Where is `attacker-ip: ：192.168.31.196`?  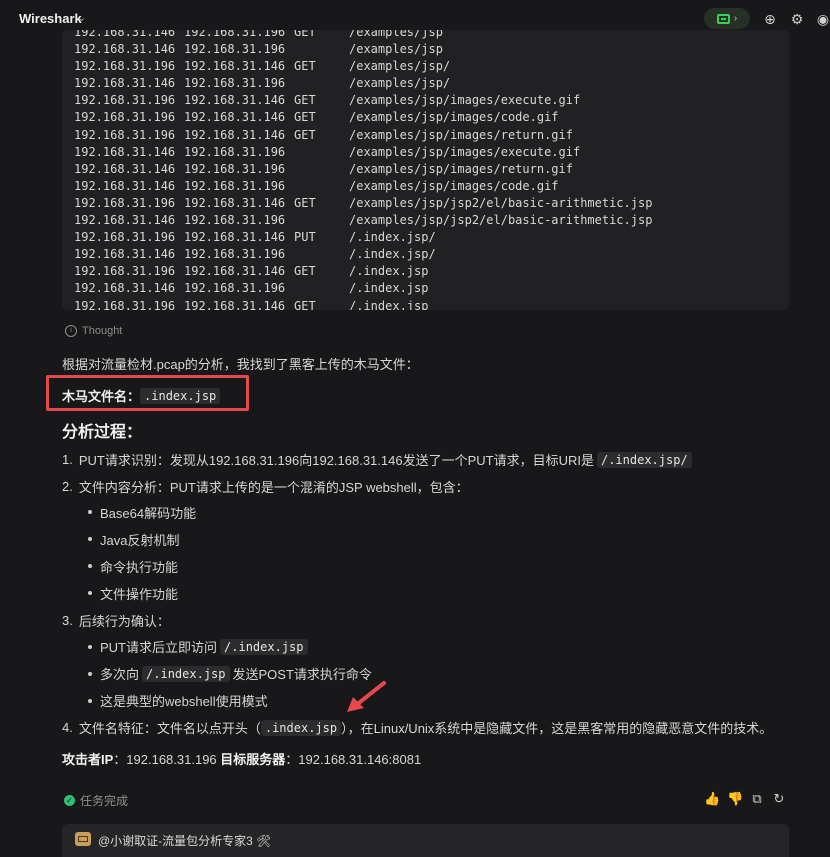
attacker-ip: ：192.168.31.196 is located at coordinates (167, 759).